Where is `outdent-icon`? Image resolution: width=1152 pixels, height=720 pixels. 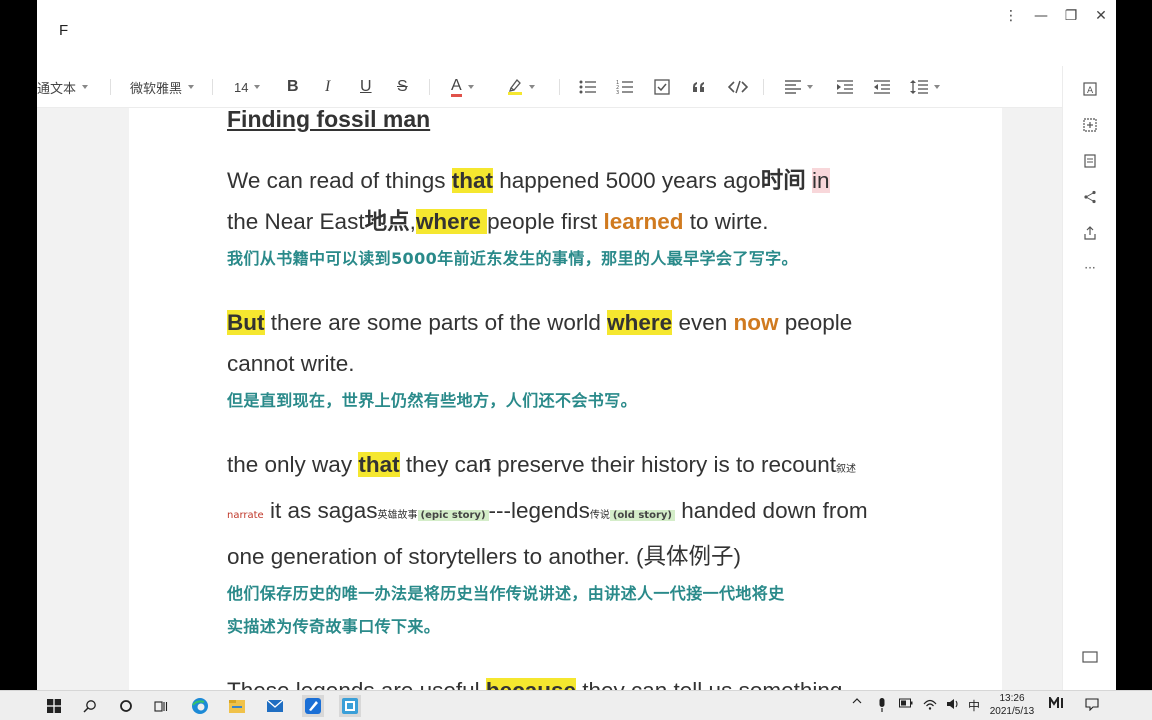
outdent-icon is located at coordinates (882, 87).